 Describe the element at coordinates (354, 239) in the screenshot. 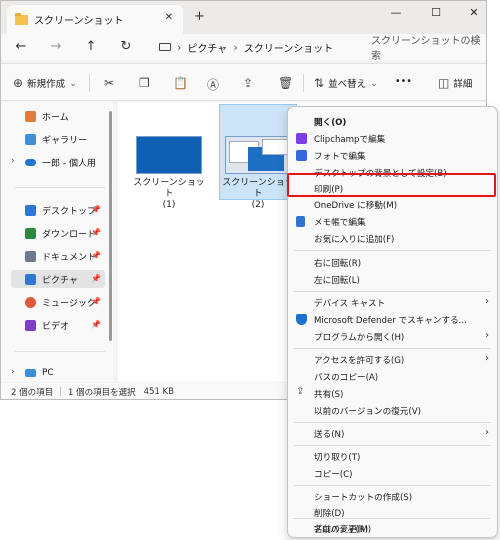

I see `menu-item-label: お気に入りに追加(F)` at that location.